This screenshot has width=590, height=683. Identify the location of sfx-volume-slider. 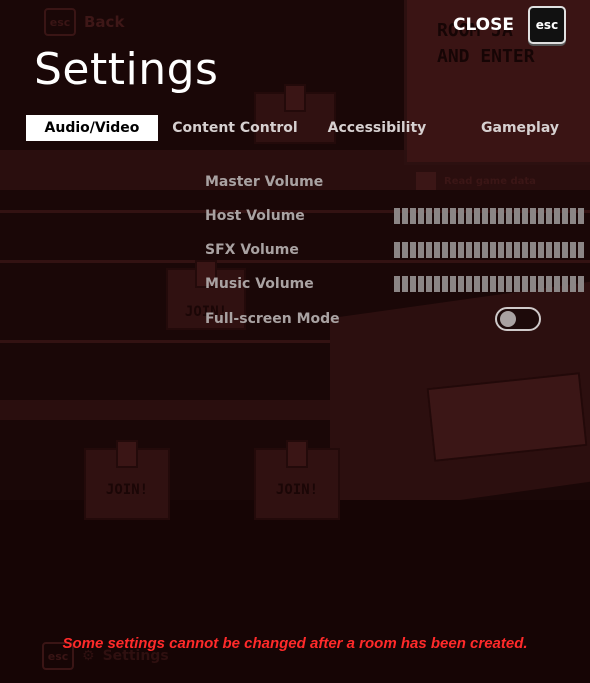
(490, 250).